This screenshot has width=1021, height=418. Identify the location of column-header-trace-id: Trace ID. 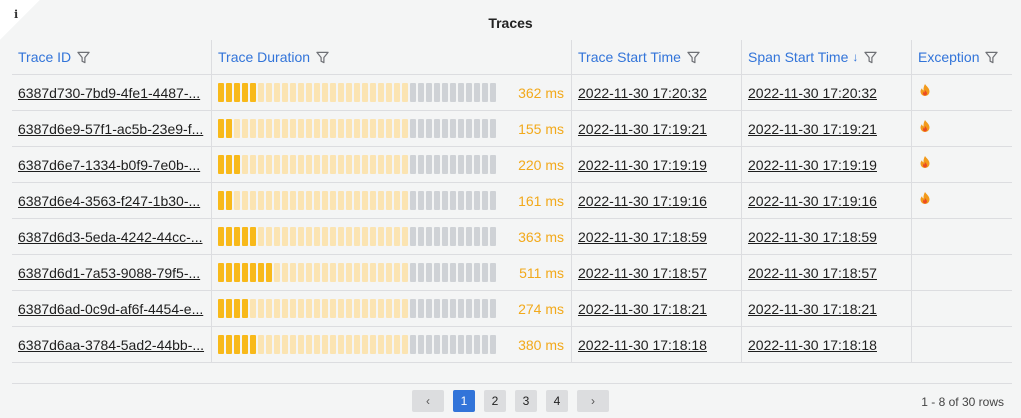
(111, 57).